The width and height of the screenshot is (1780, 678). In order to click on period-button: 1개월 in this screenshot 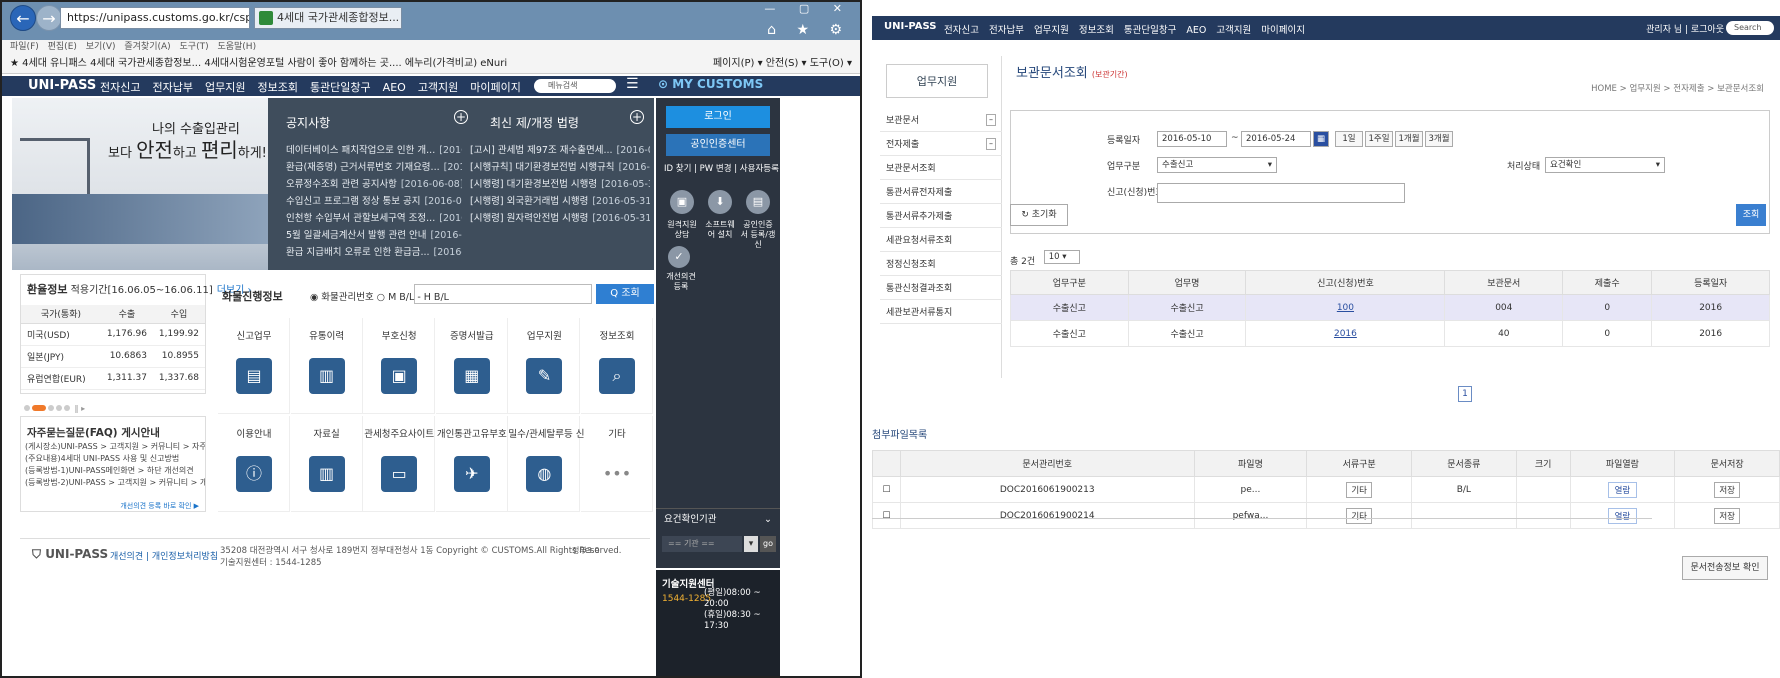, I will do `click(1409, 139)`.